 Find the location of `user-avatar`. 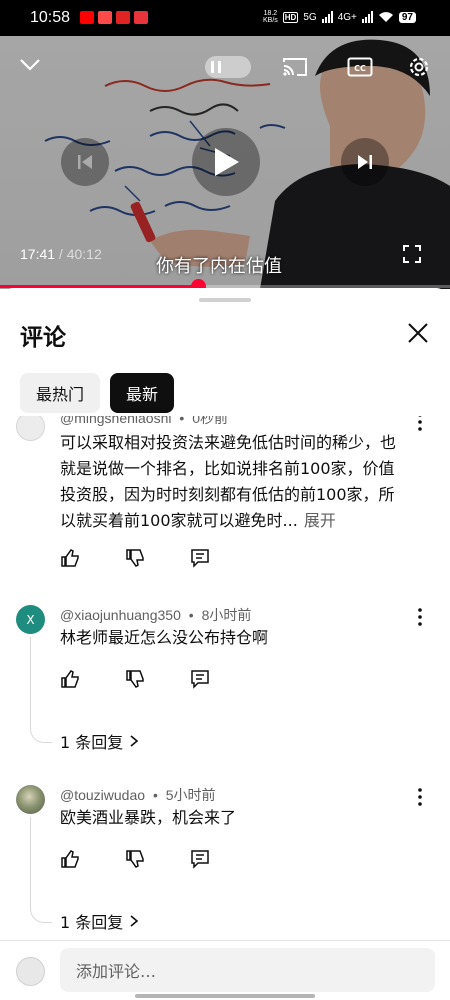

user-avatar is located at coordinates (30, 971).